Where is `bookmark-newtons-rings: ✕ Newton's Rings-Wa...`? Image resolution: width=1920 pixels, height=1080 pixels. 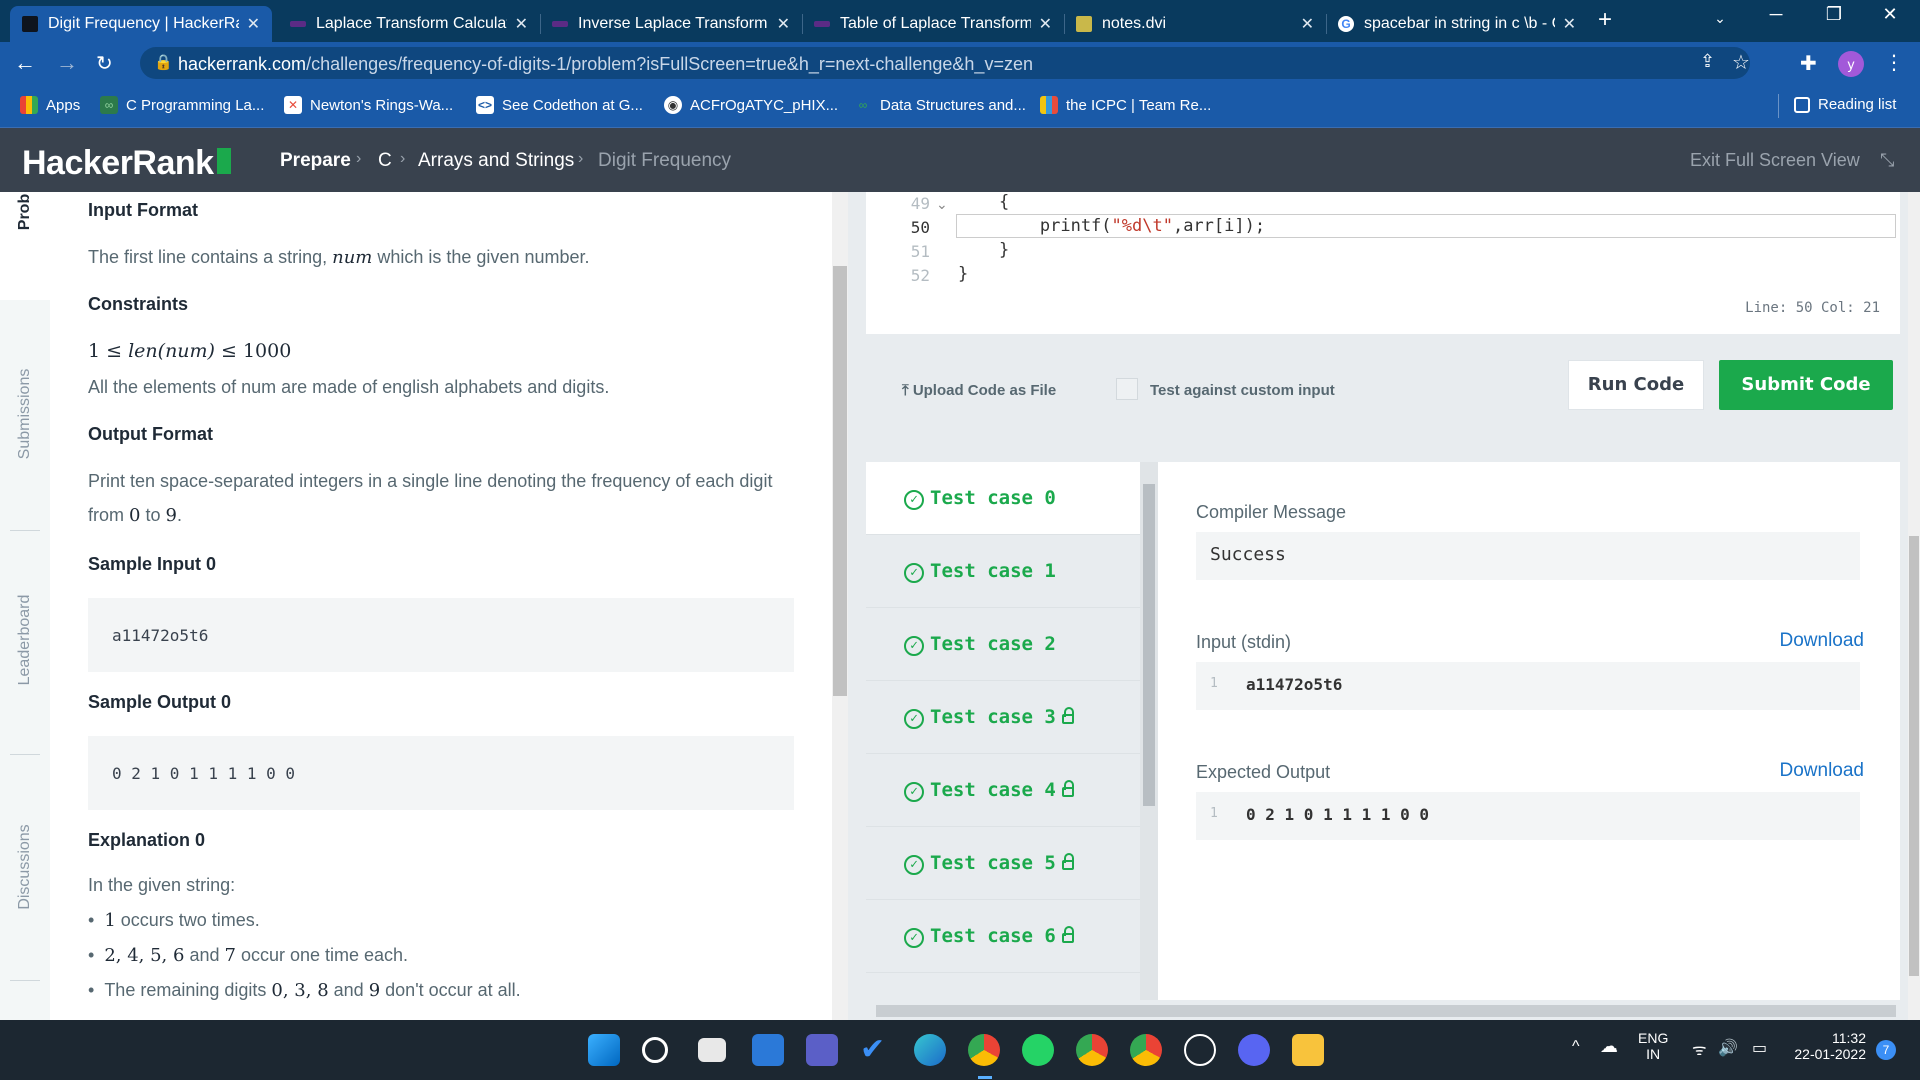 bookmark-newtons-rings: ✕ Newton's Rings-Wa... is located at coordinates (368, 105).